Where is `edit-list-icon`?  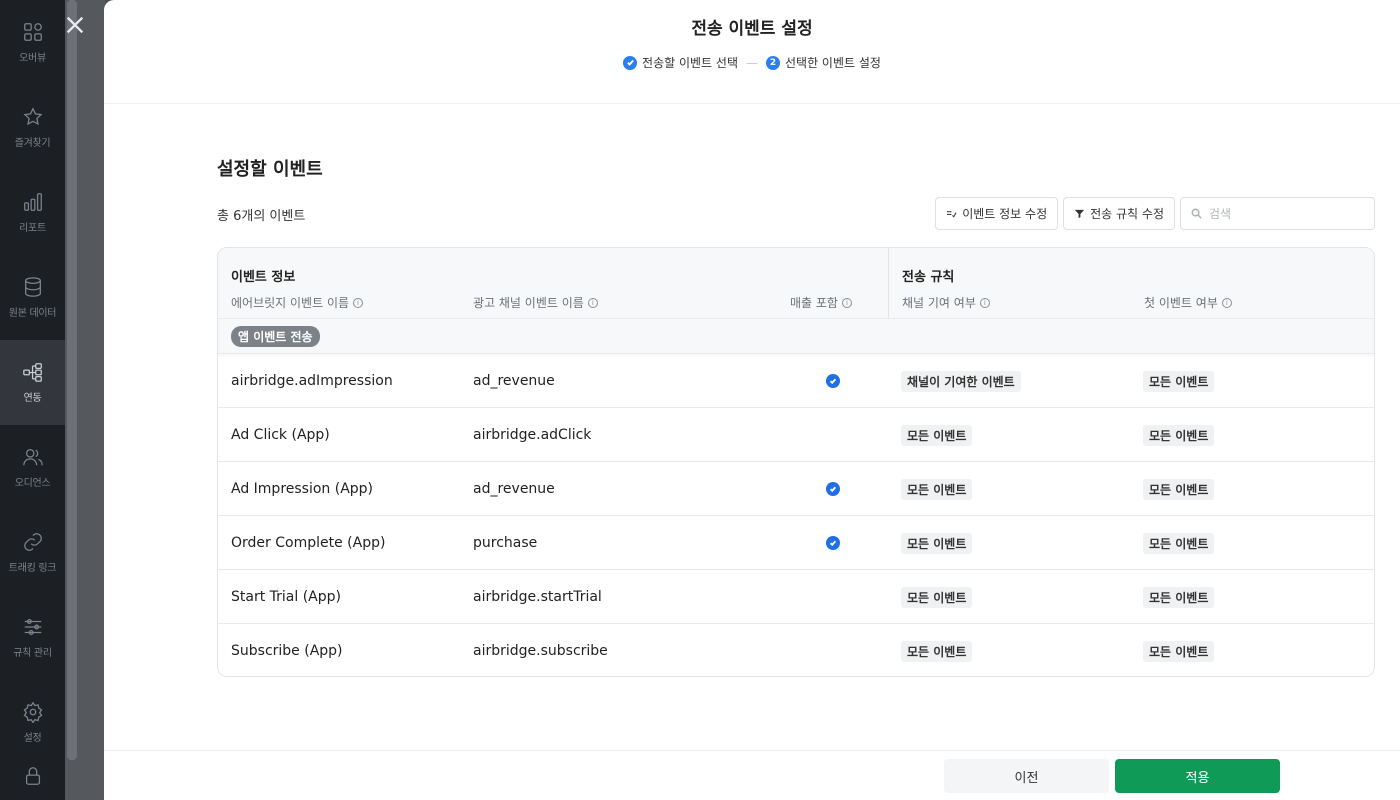
edit-list-icon is located at coordinates (952, 214).